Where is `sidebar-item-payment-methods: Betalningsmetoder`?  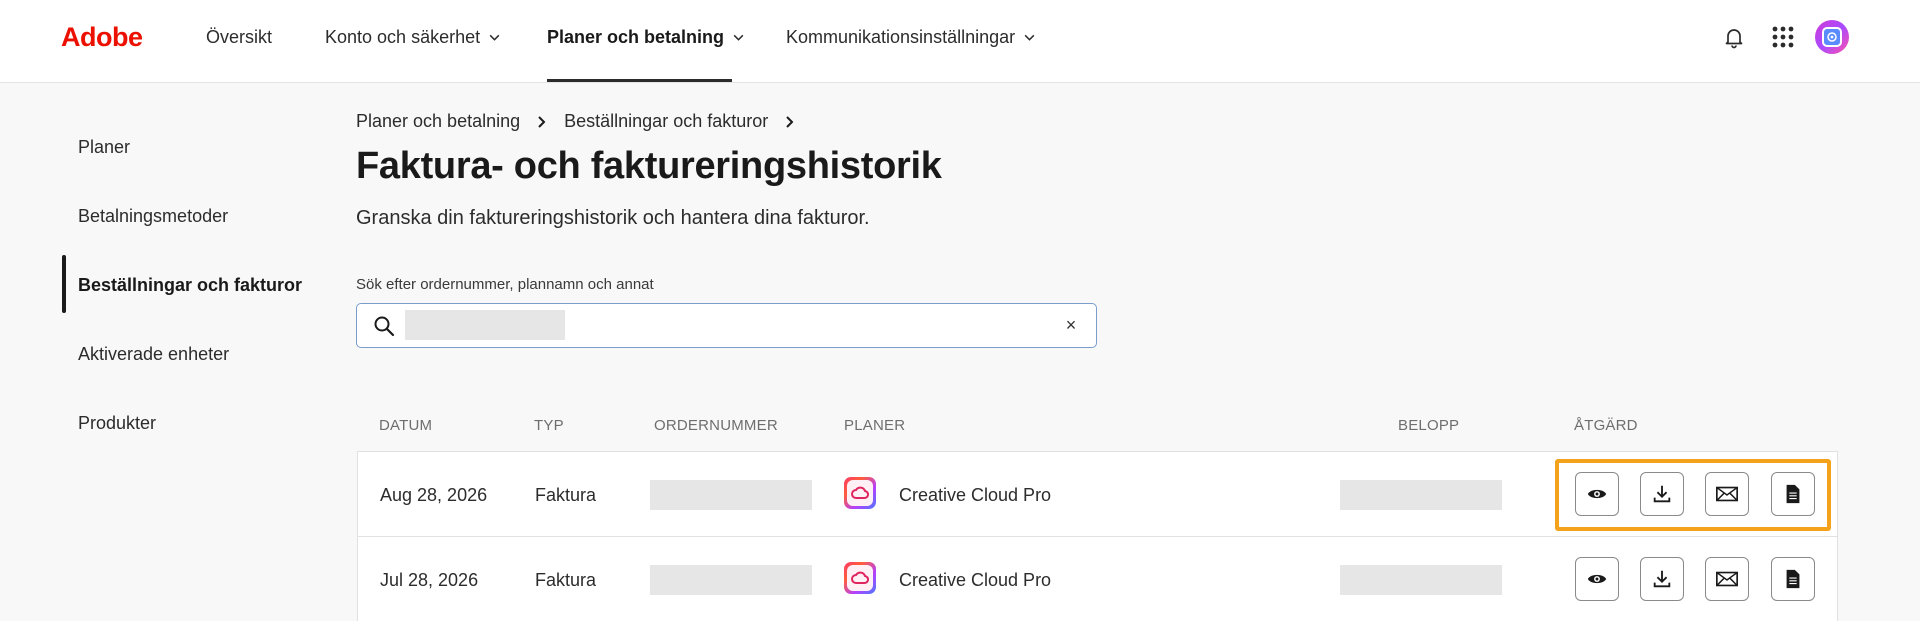 sidebar-item-payment-methods: Betalningsmetoder is located at coordinates (153, 216).